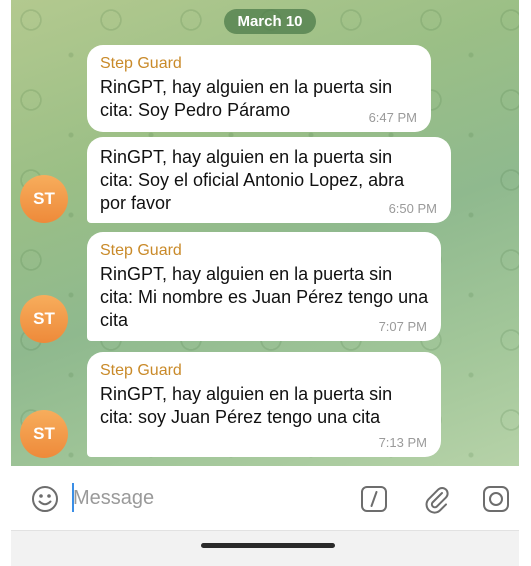 The width and height of the screenshot is (531, 566). What do you see at coordinates (412, 208) in the screenshot?
I see `message-time: 6:50 PM` at bounding box center [412, 208].